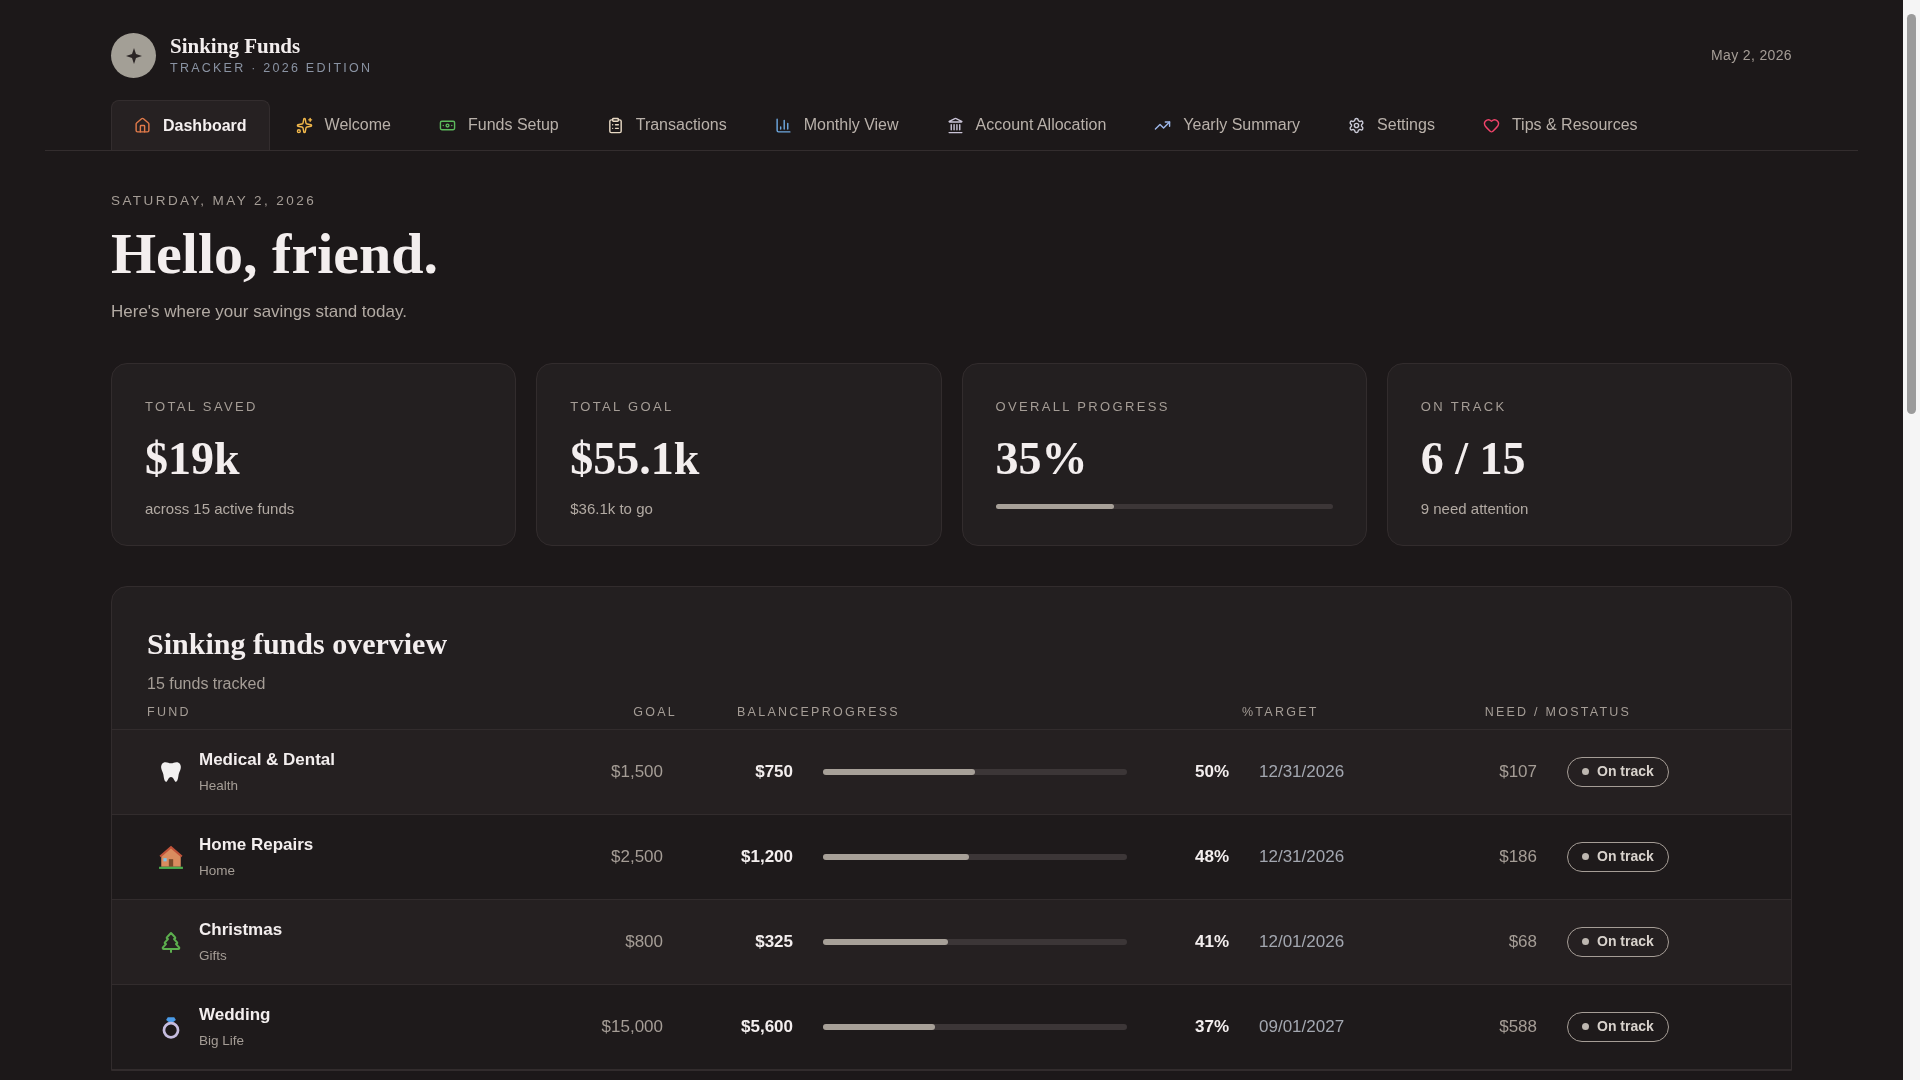 Image resolution: width=1920 pixels, height=1080 pixels. What do you see at coordinates (951, 1027) in the screenshot?
I see `fund-row: Wedding Big Life $15,000 $5,600 37% 09/01/2027 $588 On track` at bounding box center [951, 1027].